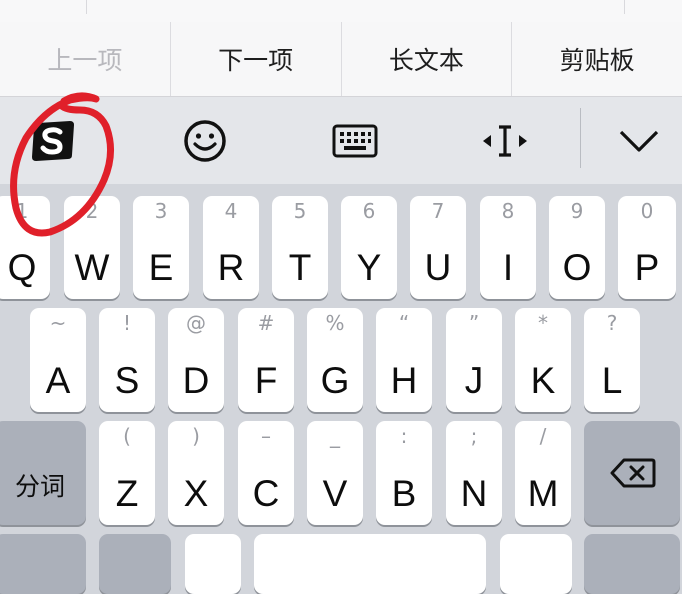 The width and height of the screenshot is (682, 594). What do you see at coordinates (196, 436) in the screenshot?
I see `key-alt-symbol: )` at bounding box center [196, 436].